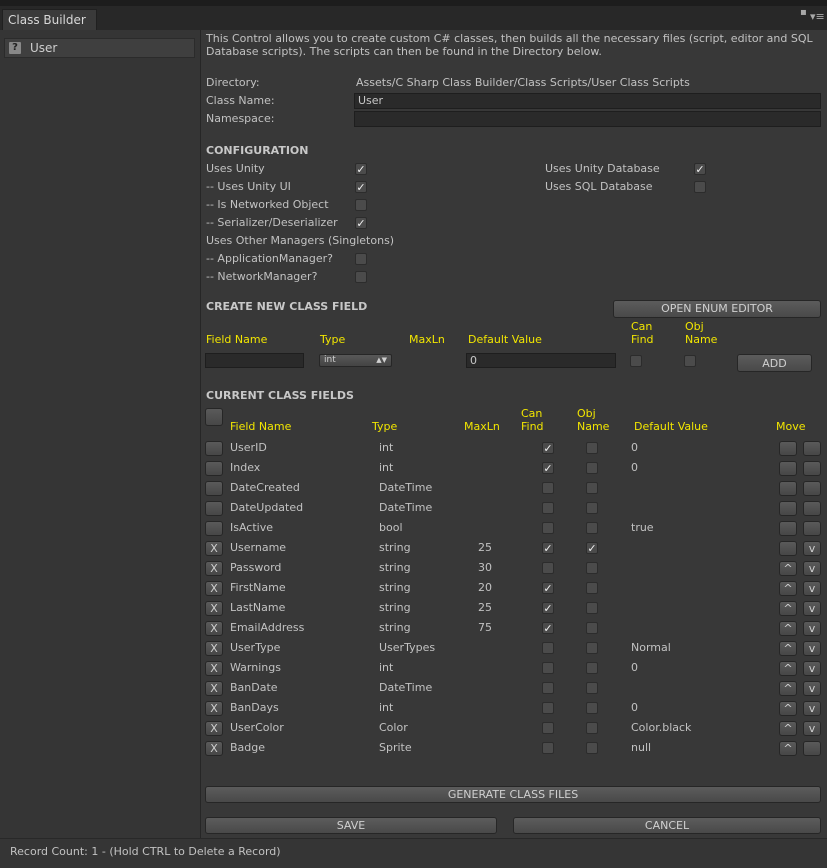  I want to click on new-can-find-checkbox, so click(636, 361).